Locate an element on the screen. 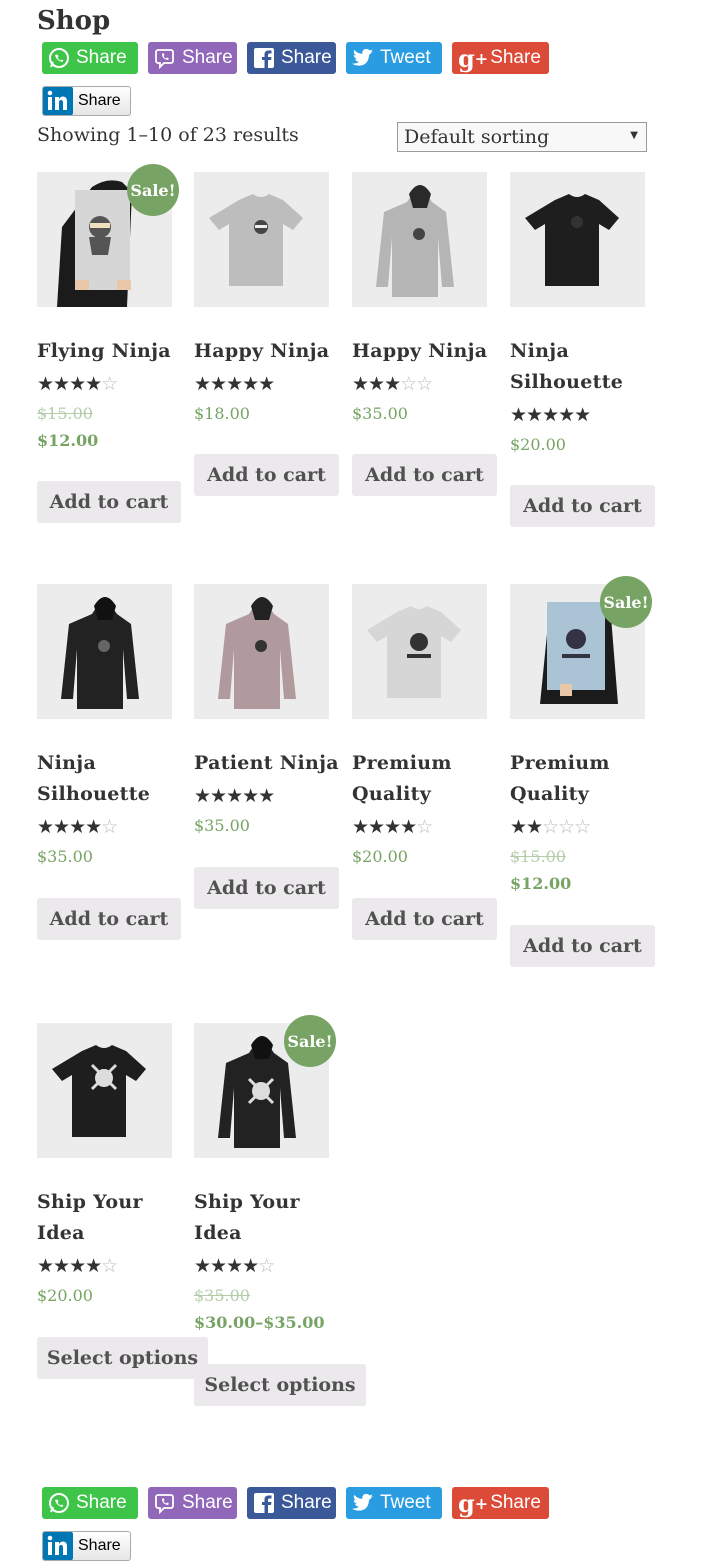 The image size is (704, 1568). sorting-select: Default sorting ▼ is located at coordinates (522, 137).